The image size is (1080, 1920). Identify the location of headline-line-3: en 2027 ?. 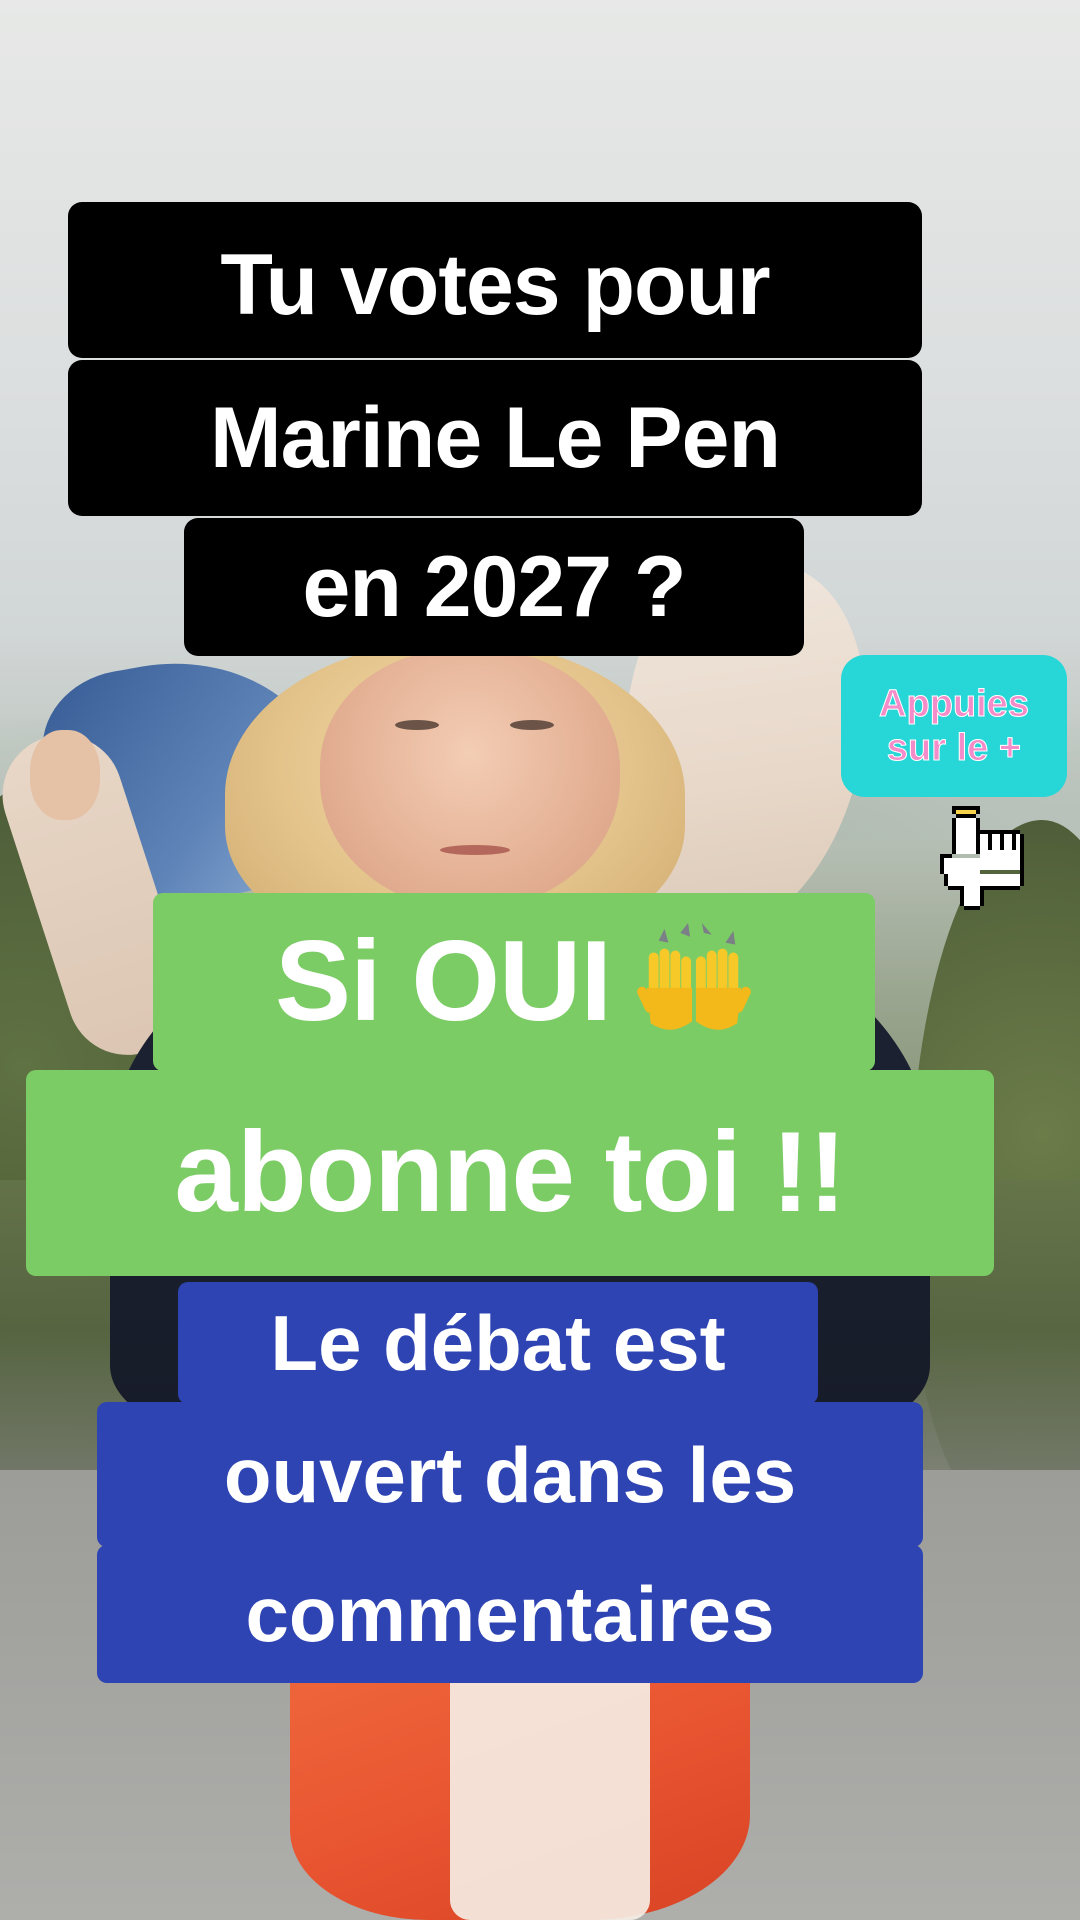
(494, 587).